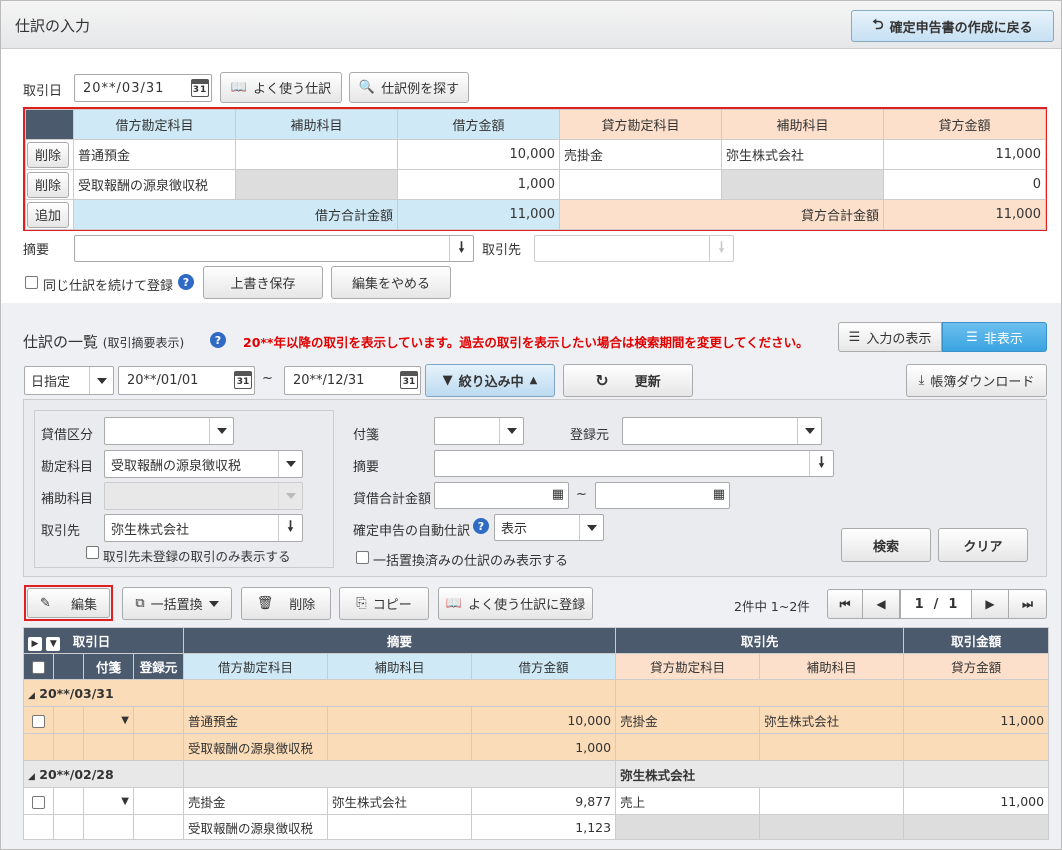 This screenshot has width=1062, height=850. I want to click on partner-filter-select: 弥生株式会社 🠗, so click(203, 528).